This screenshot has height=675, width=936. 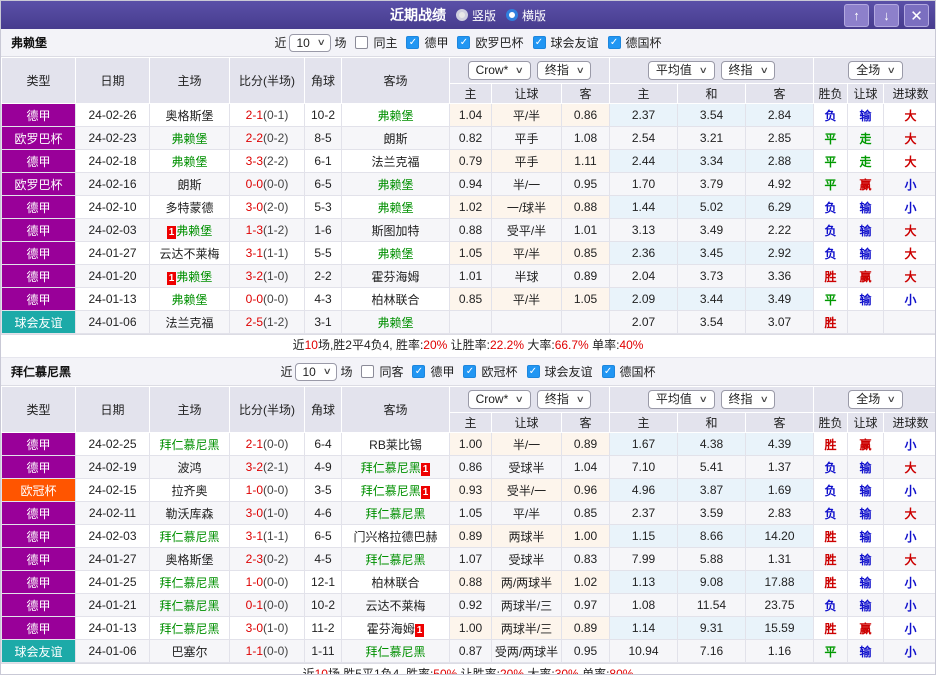 I want to click on close-button: ✕, so click(x=916, y=15).